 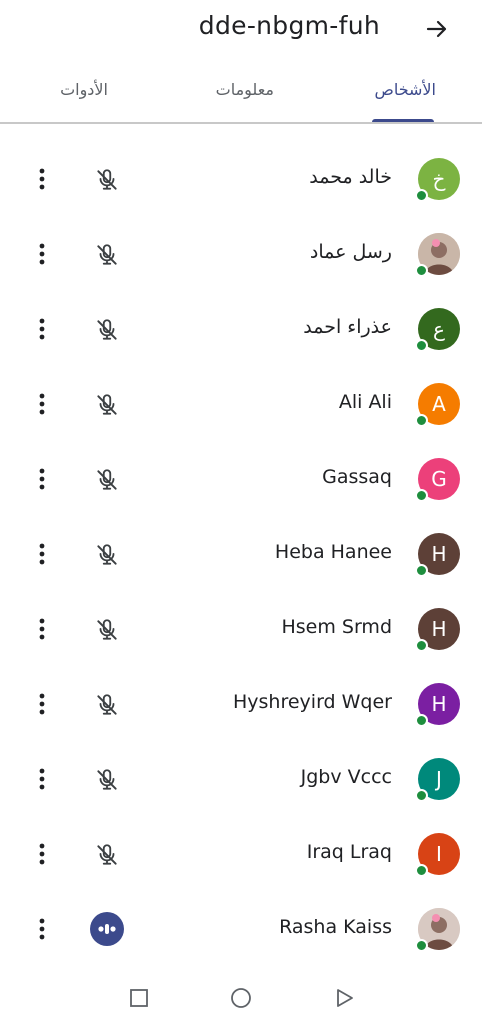 I want to click on participant-row: H Heba Hanee, so click(x=241, y=552).